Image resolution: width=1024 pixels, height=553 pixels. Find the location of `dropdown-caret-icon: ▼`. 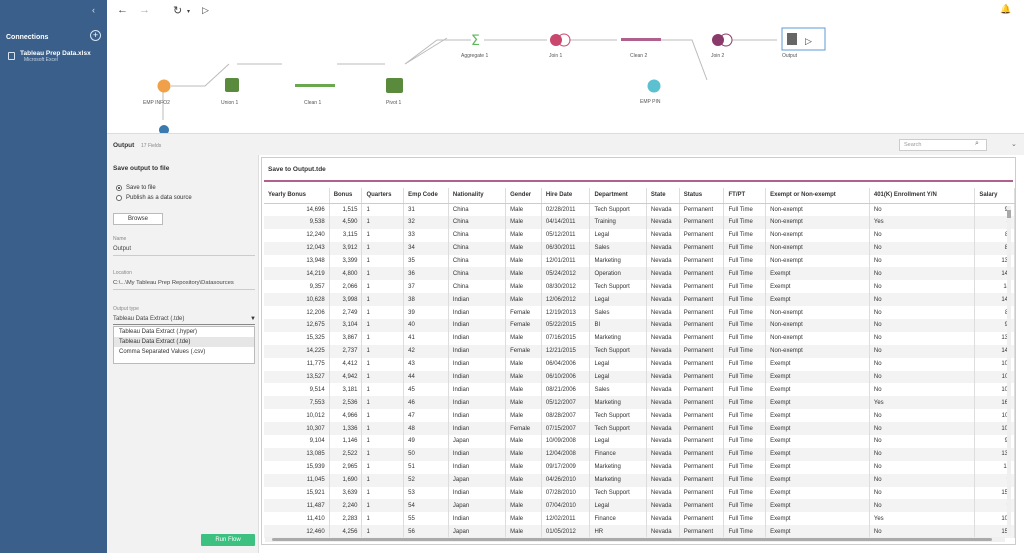

dropdown-caret-icon: ▼ is located at coordinates (253, 319).